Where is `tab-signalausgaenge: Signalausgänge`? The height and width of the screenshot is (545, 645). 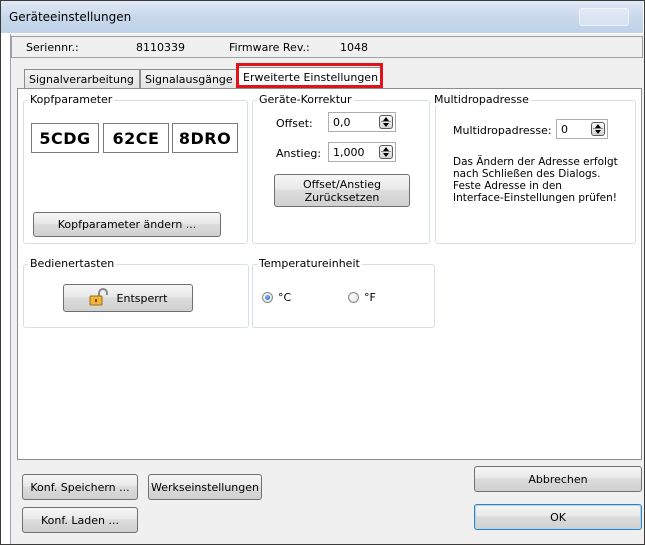 tab-signalausgaenge: Signalausgänge is located at coordinates (189, 78).